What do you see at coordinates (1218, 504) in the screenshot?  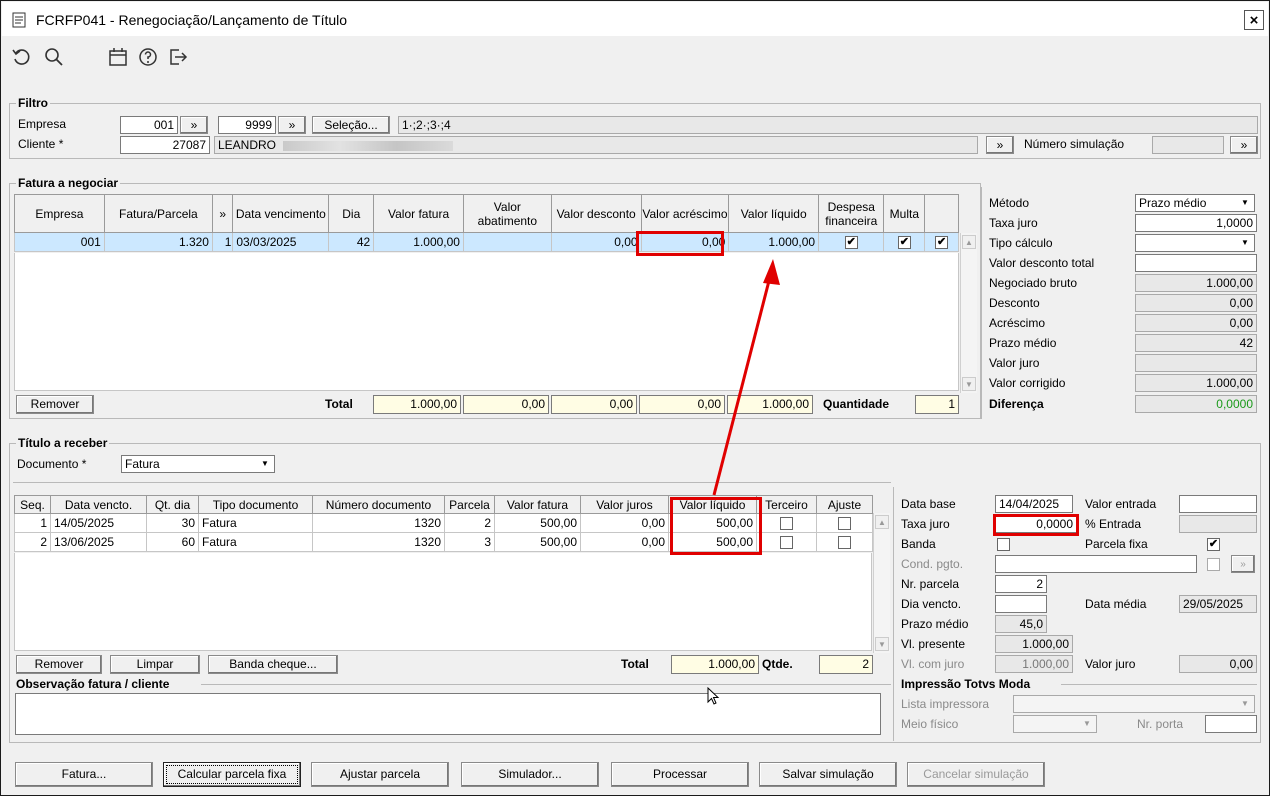 I see `valor-entrada-input` at bounding box center [1218, 504].